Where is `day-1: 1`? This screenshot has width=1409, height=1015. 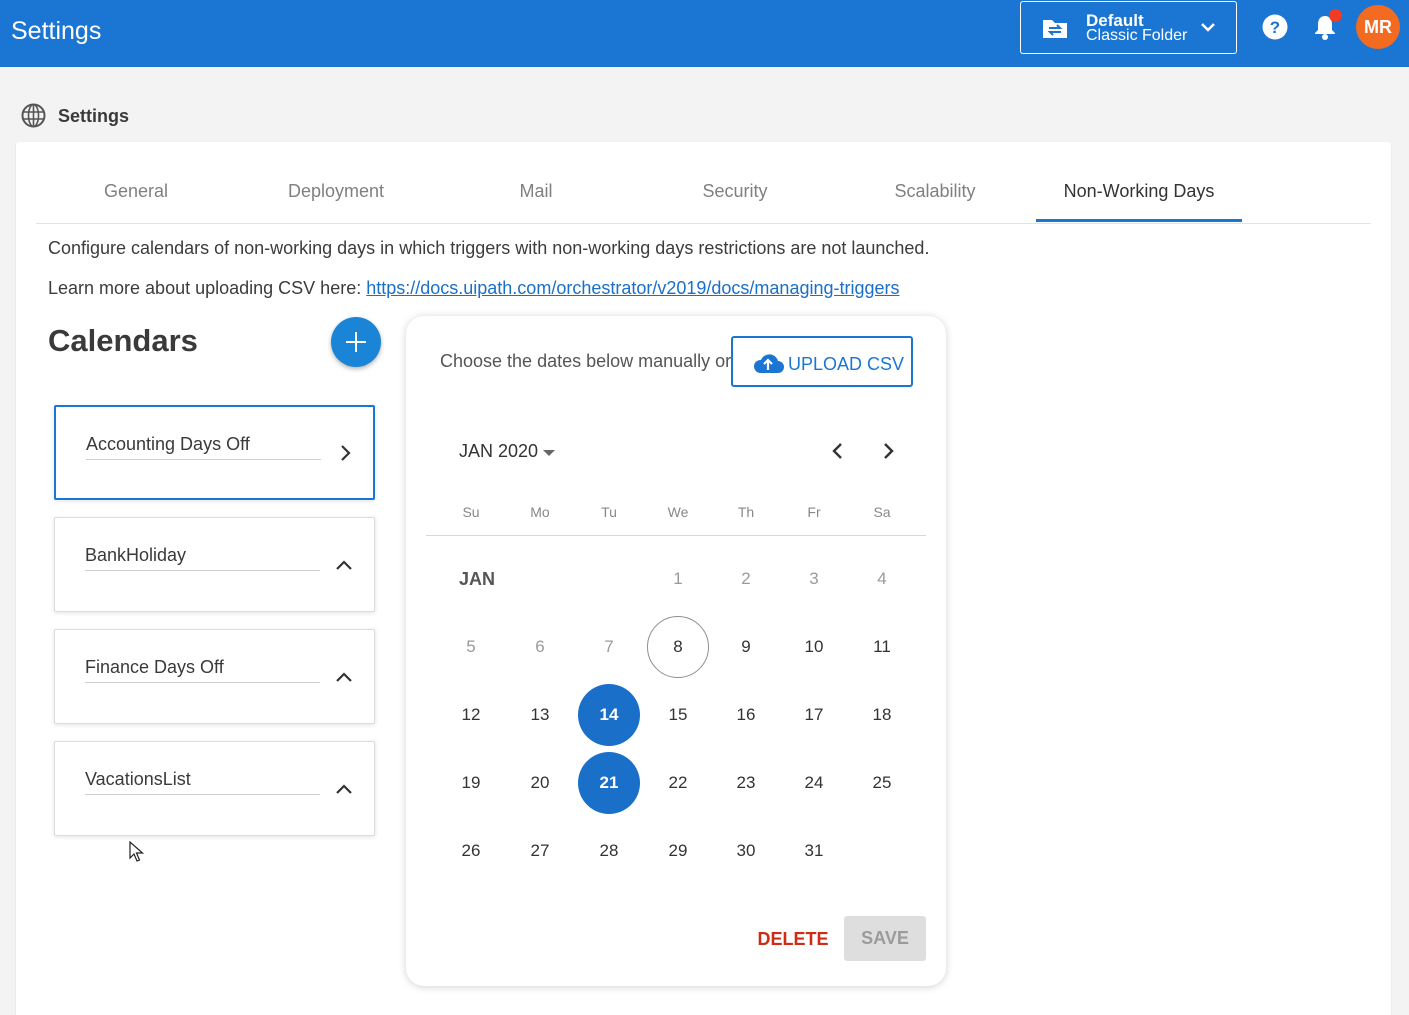
day-1: 1 is located at coordinates (678, 579).